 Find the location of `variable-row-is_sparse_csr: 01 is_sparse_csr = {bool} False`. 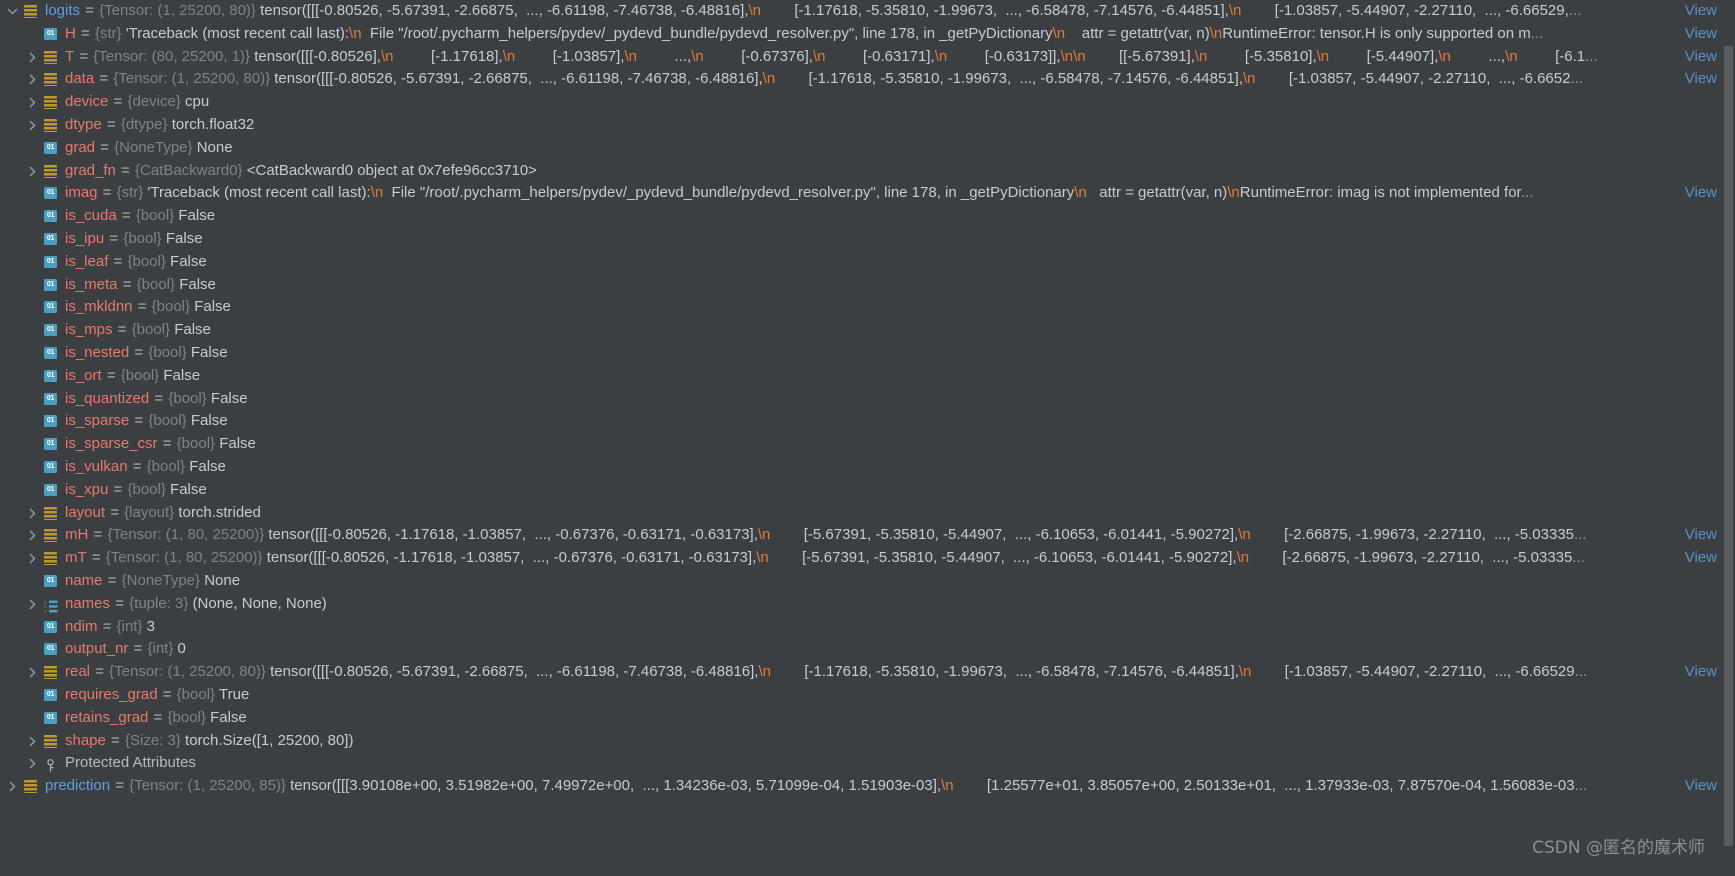

variable-row-is_sparse_csr: 01 is_sparse_csr = {bool} False is located at coordinates (867, 444).